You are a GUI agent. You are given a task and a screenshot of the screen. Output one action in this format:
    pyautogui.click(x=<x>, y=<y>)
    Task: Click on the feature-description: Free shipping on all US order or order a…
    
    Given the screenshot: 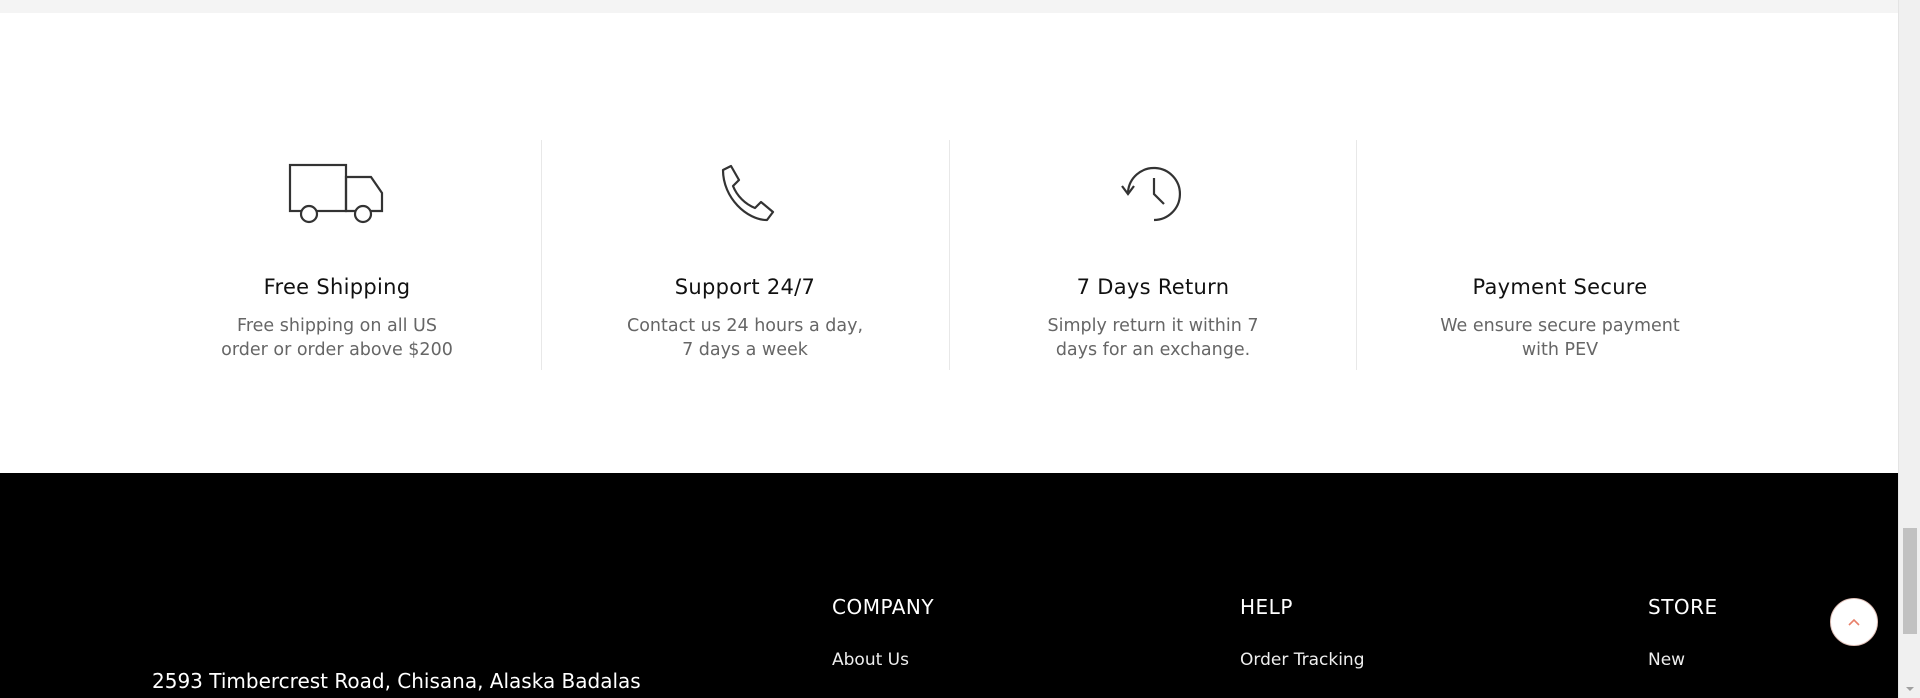 What is the action you would take?
    pyautogui.click(x=337, y=338)
    